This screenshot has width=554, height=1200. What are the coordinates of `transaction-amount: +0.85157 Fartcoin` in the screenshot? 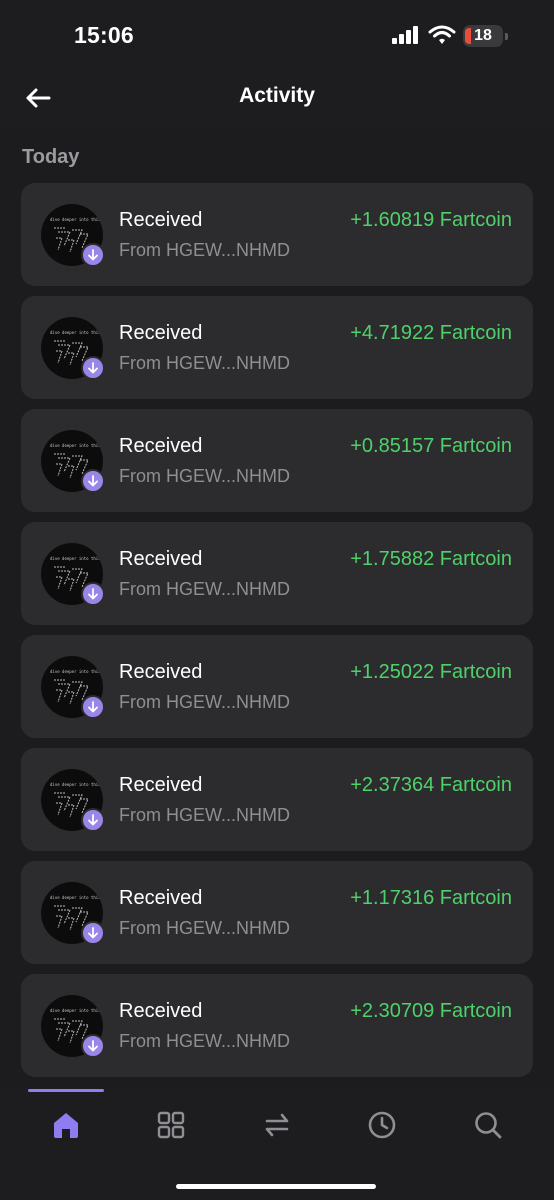 It's located at (431, 446).